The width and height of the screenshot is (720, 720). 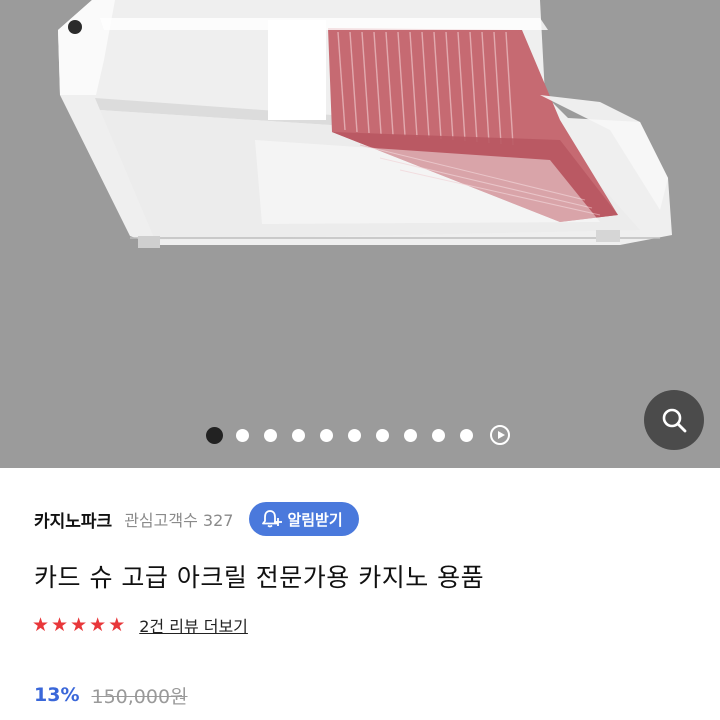 I want to click on alert-button-label: 알림받기, so click(x=315, y=519).